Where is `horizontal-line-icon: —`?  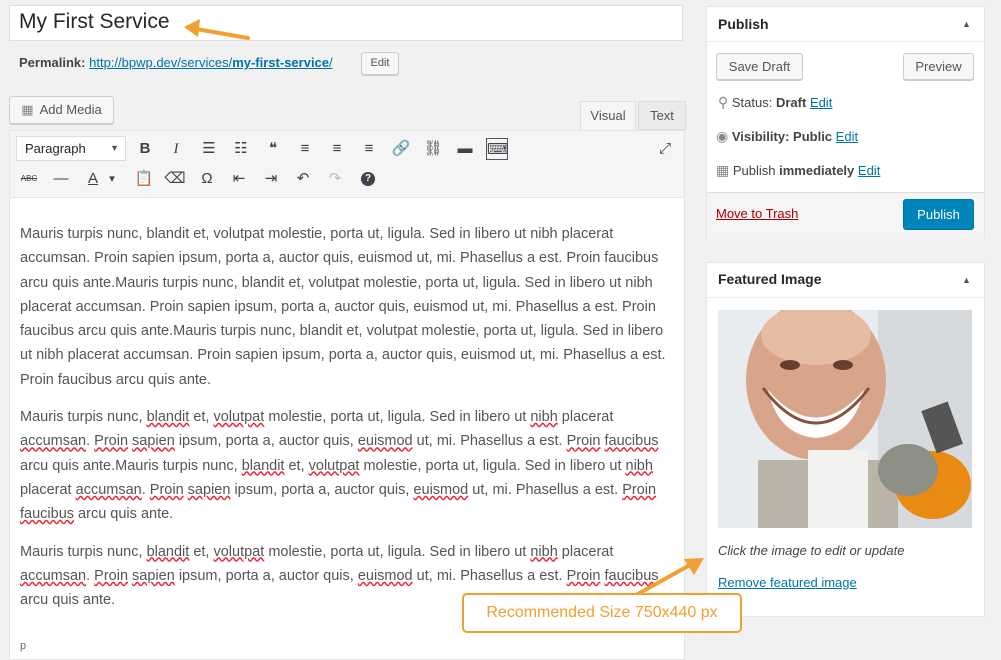
horizontal-line-icon: — is located at coordinates (61, 179).